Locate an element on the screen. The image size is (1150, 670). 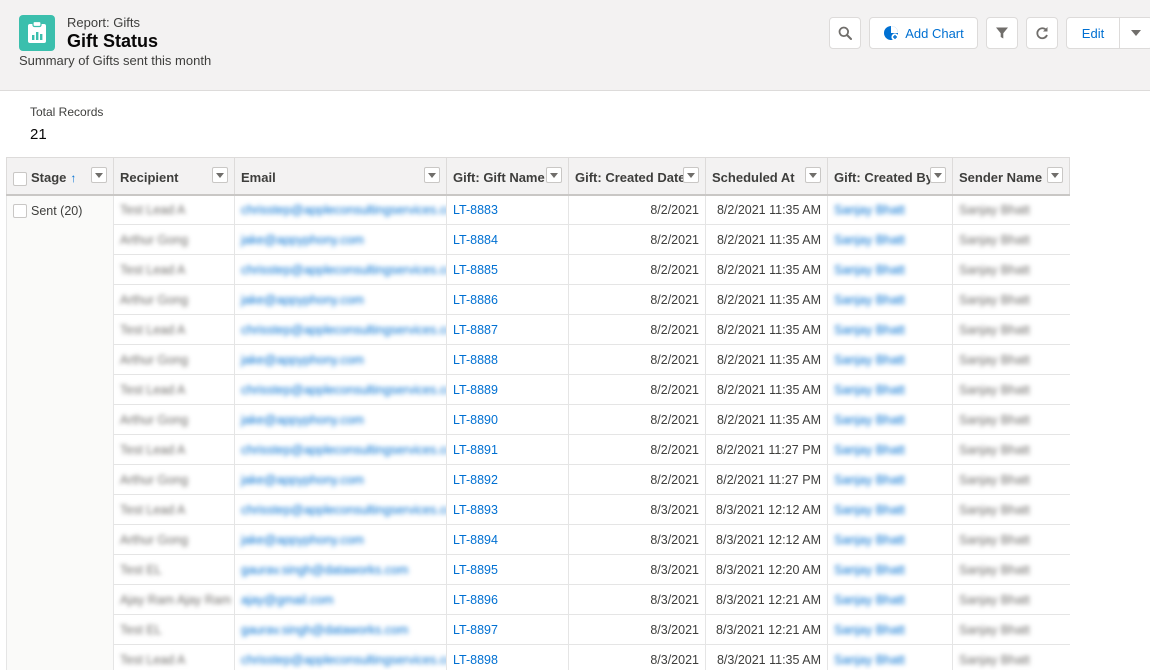
gift-name-link: LT-8886 is located at coordinates (475, 300).